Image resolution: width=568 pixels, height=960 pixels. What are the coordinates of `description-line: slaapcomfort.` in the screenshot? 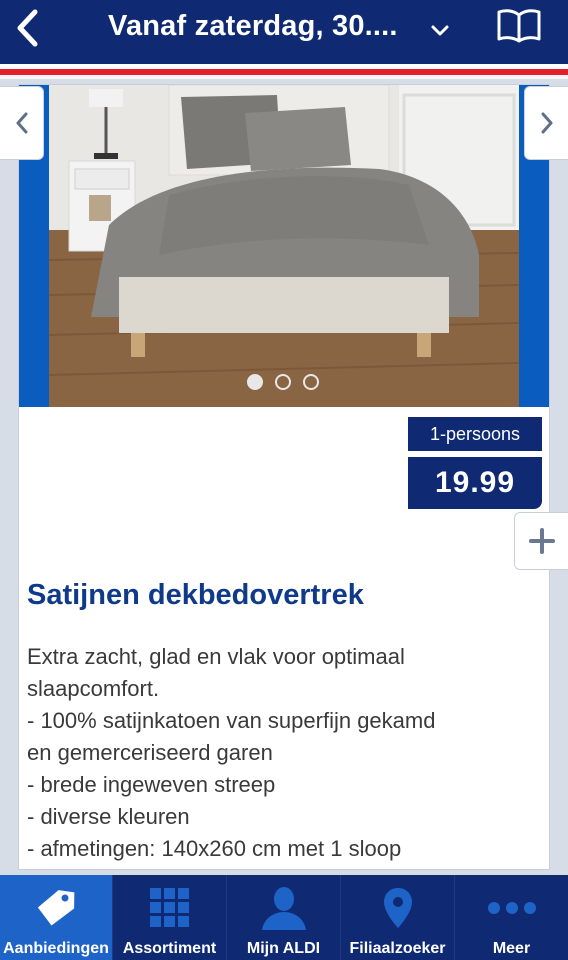 It's located at (93, 688).